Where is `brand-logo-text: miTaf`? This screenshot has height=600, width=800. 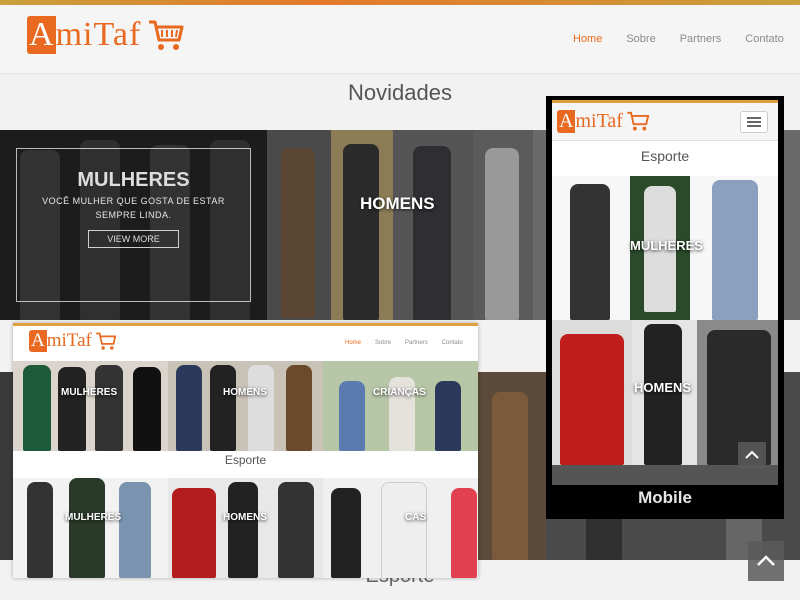
brand-logo-text: miTaf is located at coordinates (98, 34).